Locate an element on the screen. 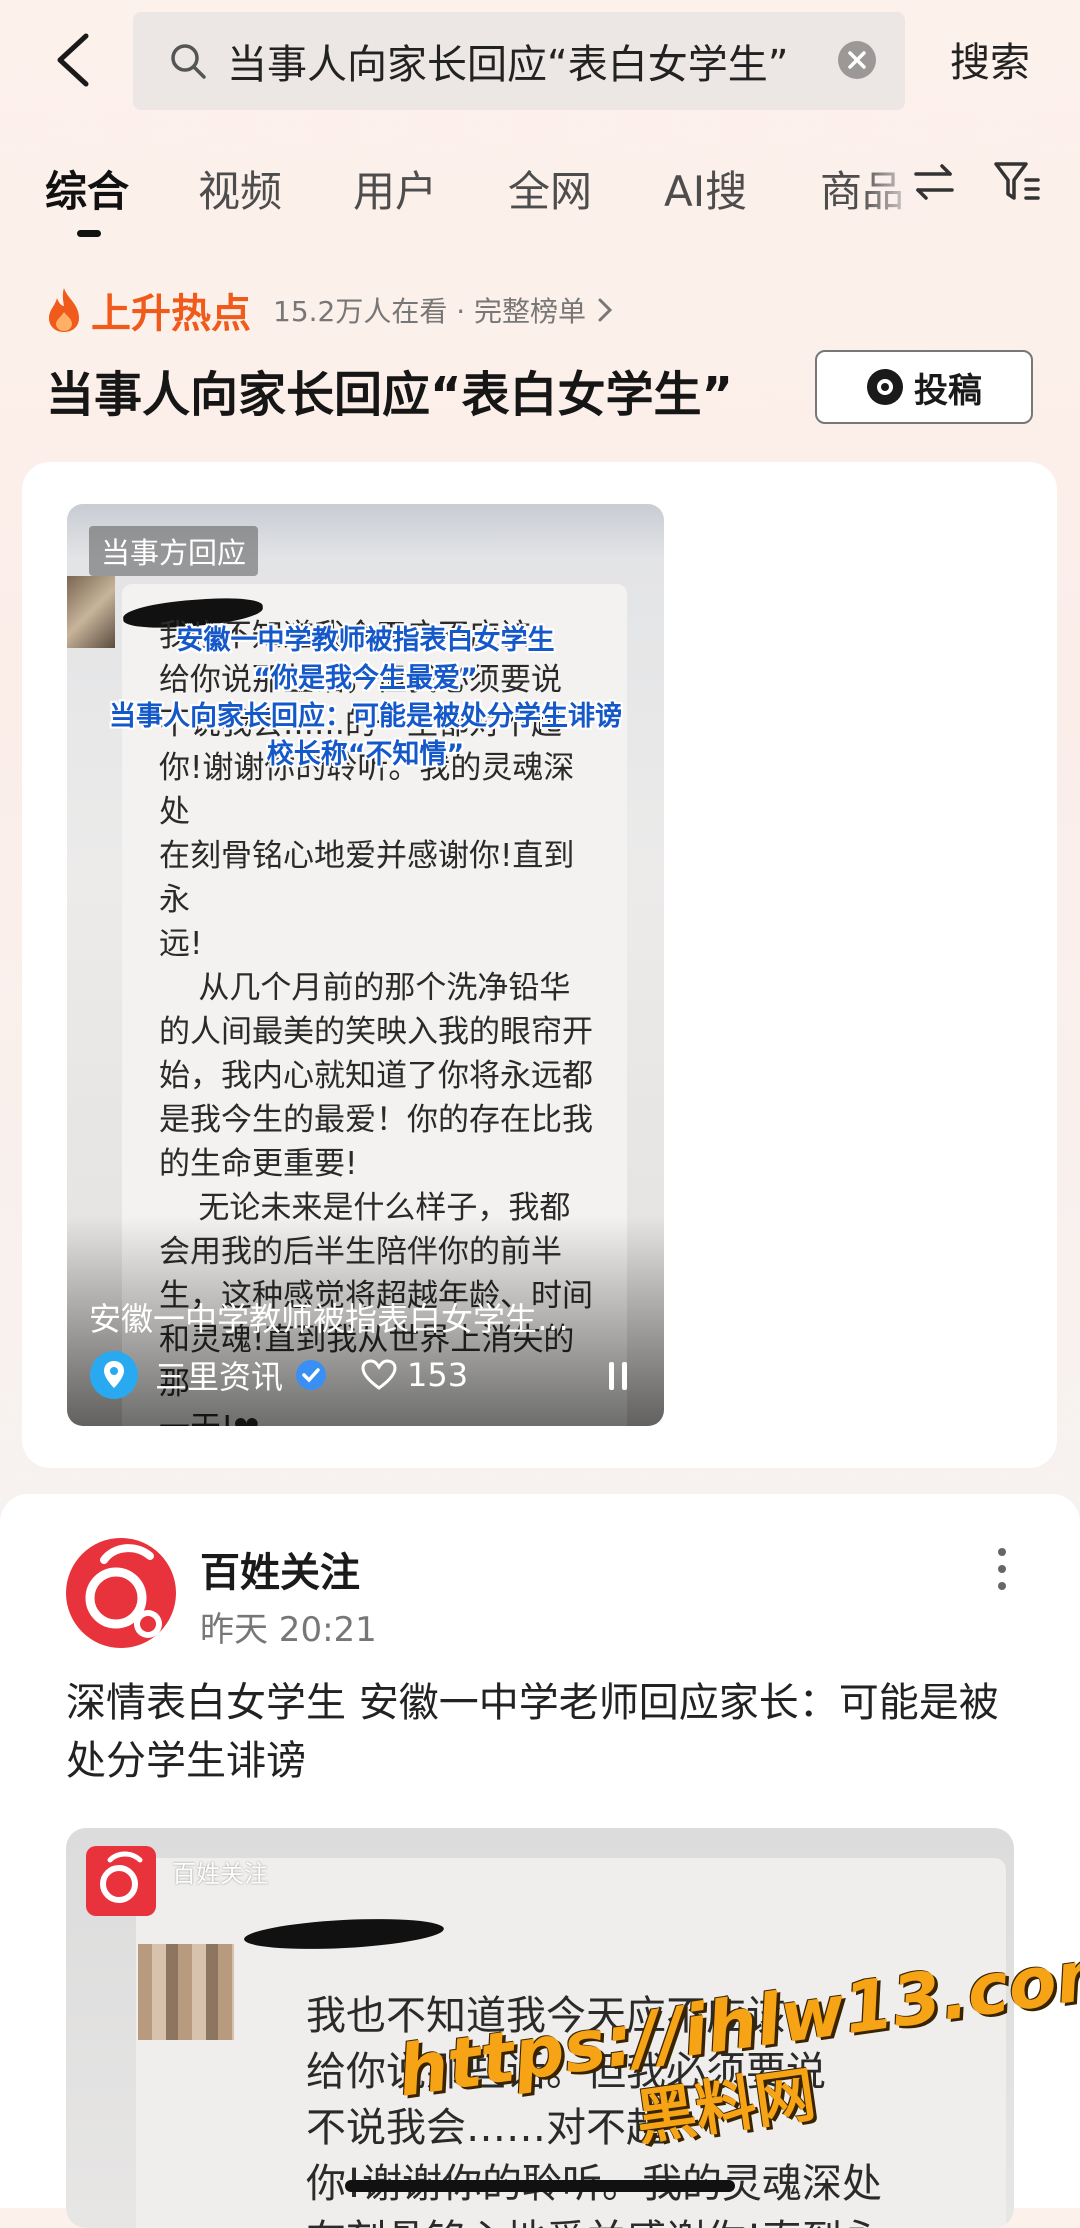  search-button: 搜索 is located at coordinates (990, 59).